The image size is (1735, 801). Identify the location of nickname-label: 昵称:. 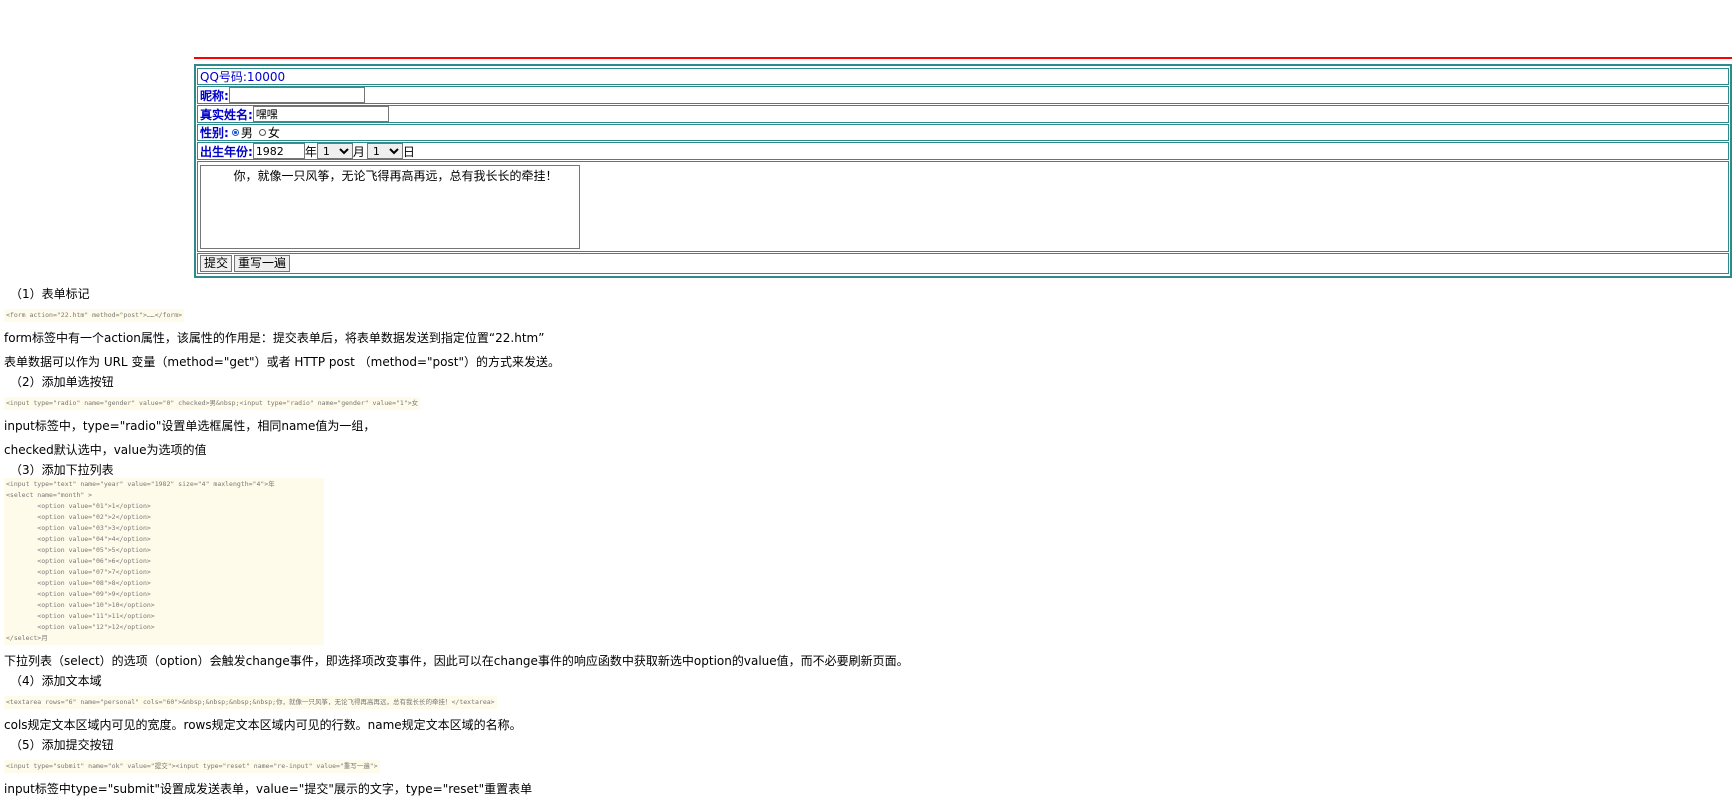
(214, 95).